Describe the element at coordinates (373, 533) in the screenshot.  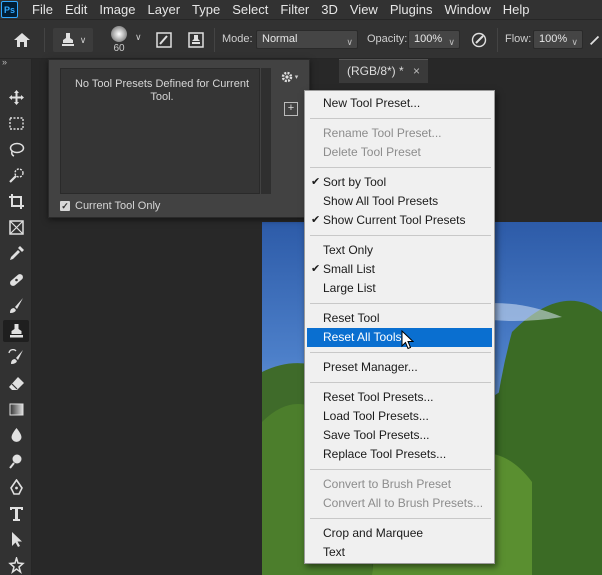
I see `menu-item-label: Crop and Marquee` at that location.